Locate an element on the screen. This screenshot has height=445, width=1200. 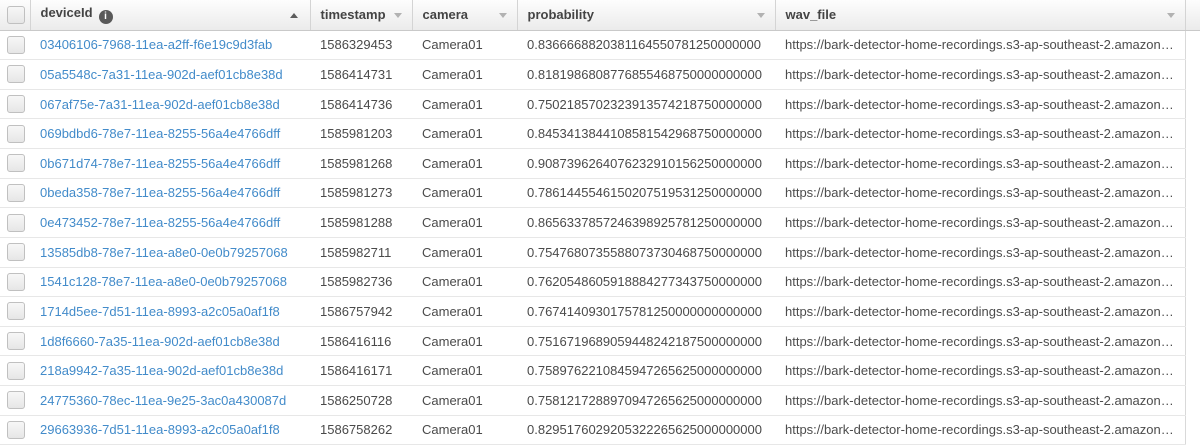
device-id-cell: 1714d5ee-7d51-11ea-8993-a2c05a0af1f8 is located at coordinates (170, 311).